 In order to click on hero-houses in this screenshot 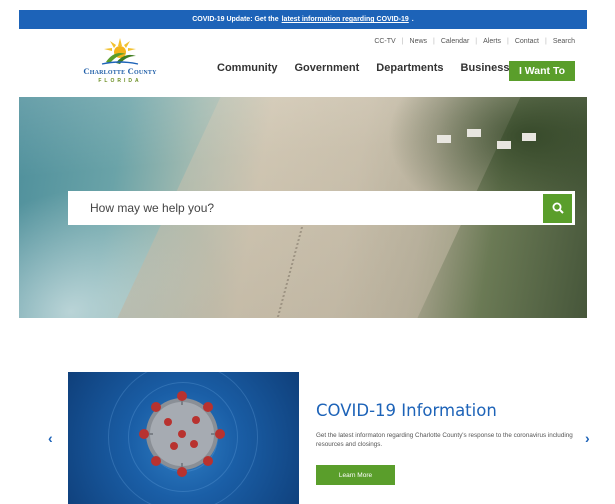, I will do `click(487, 147)`.